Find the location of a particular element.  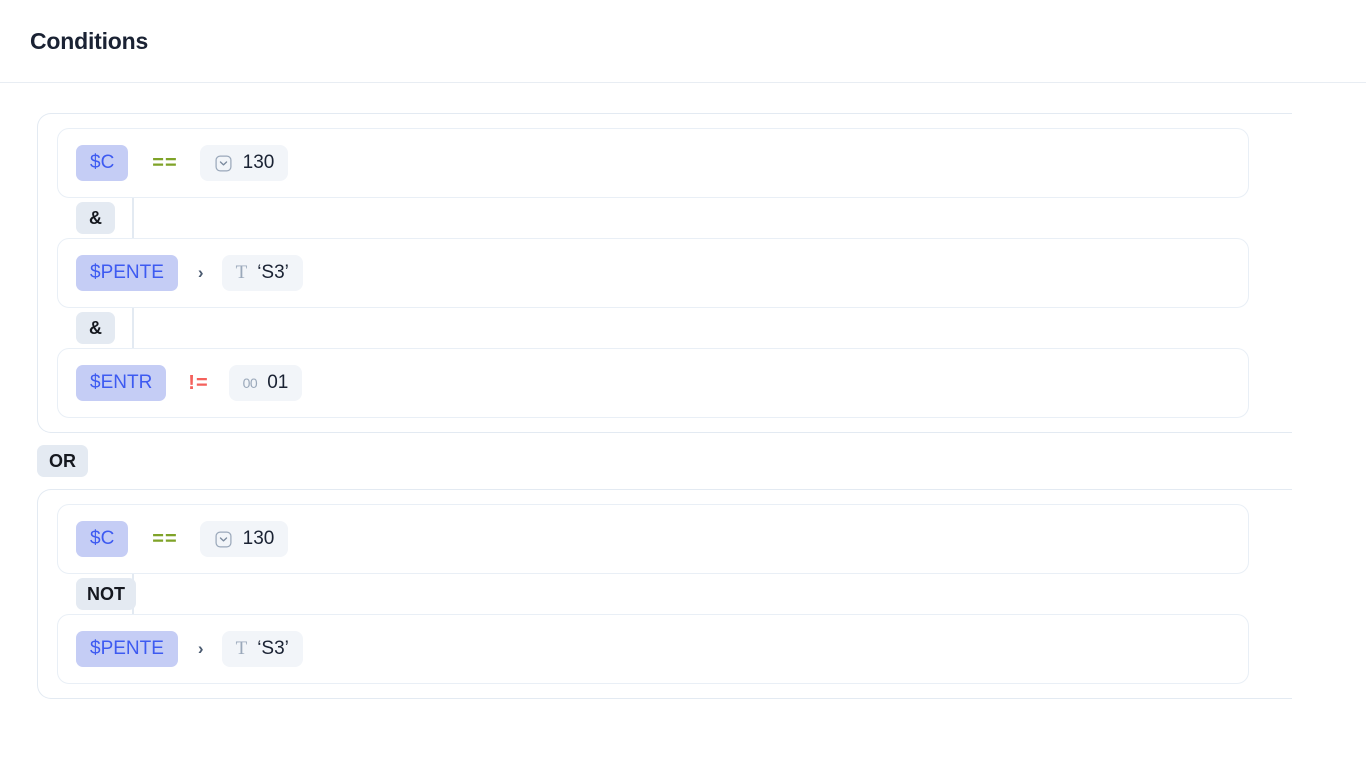

top-level-connector: OR is located at coordinates (683, 461).